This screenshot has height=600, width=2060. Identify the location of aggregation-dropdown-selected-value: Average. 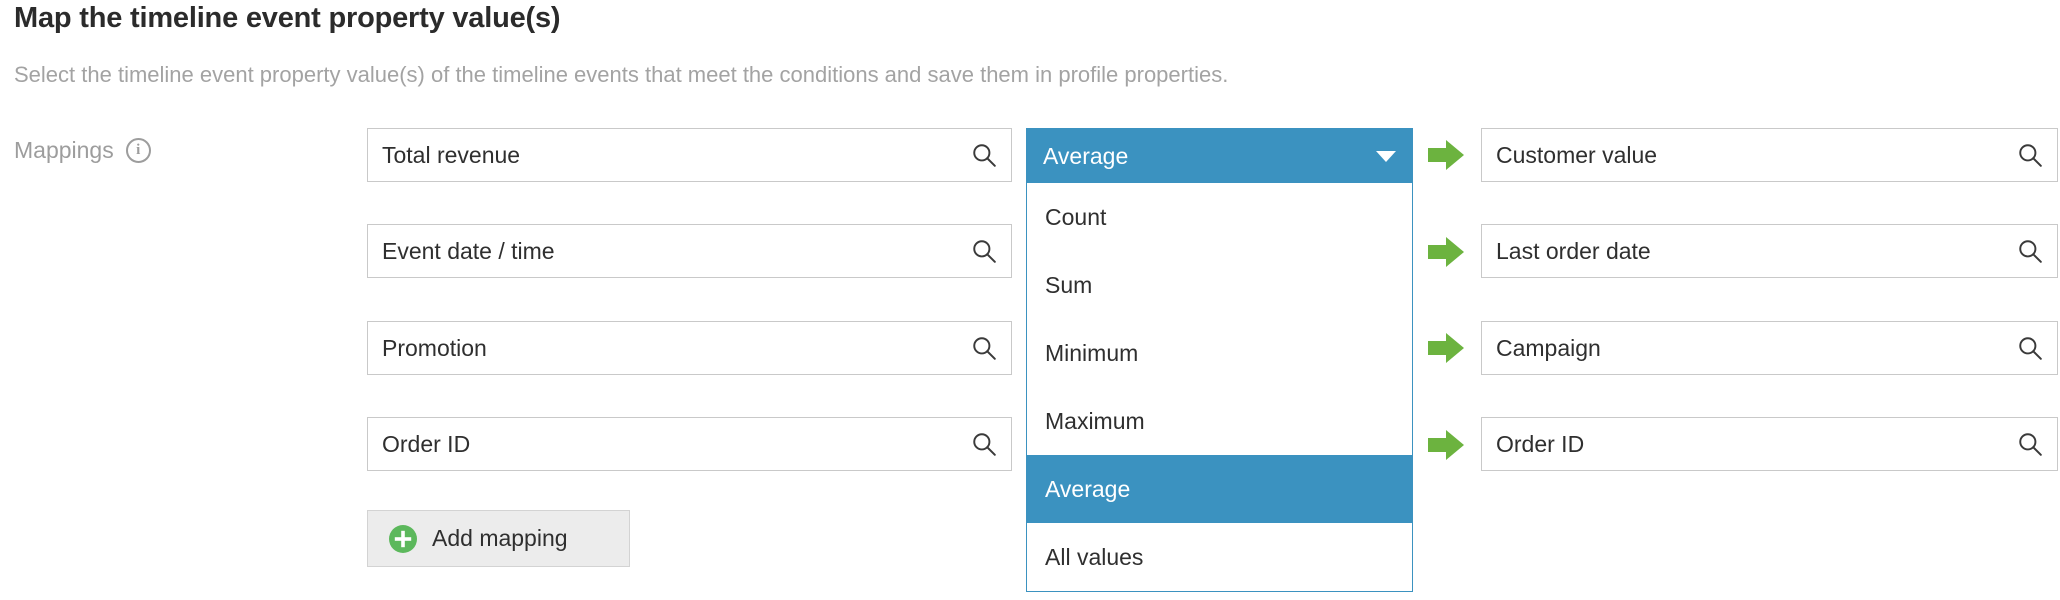
(1086, 155).